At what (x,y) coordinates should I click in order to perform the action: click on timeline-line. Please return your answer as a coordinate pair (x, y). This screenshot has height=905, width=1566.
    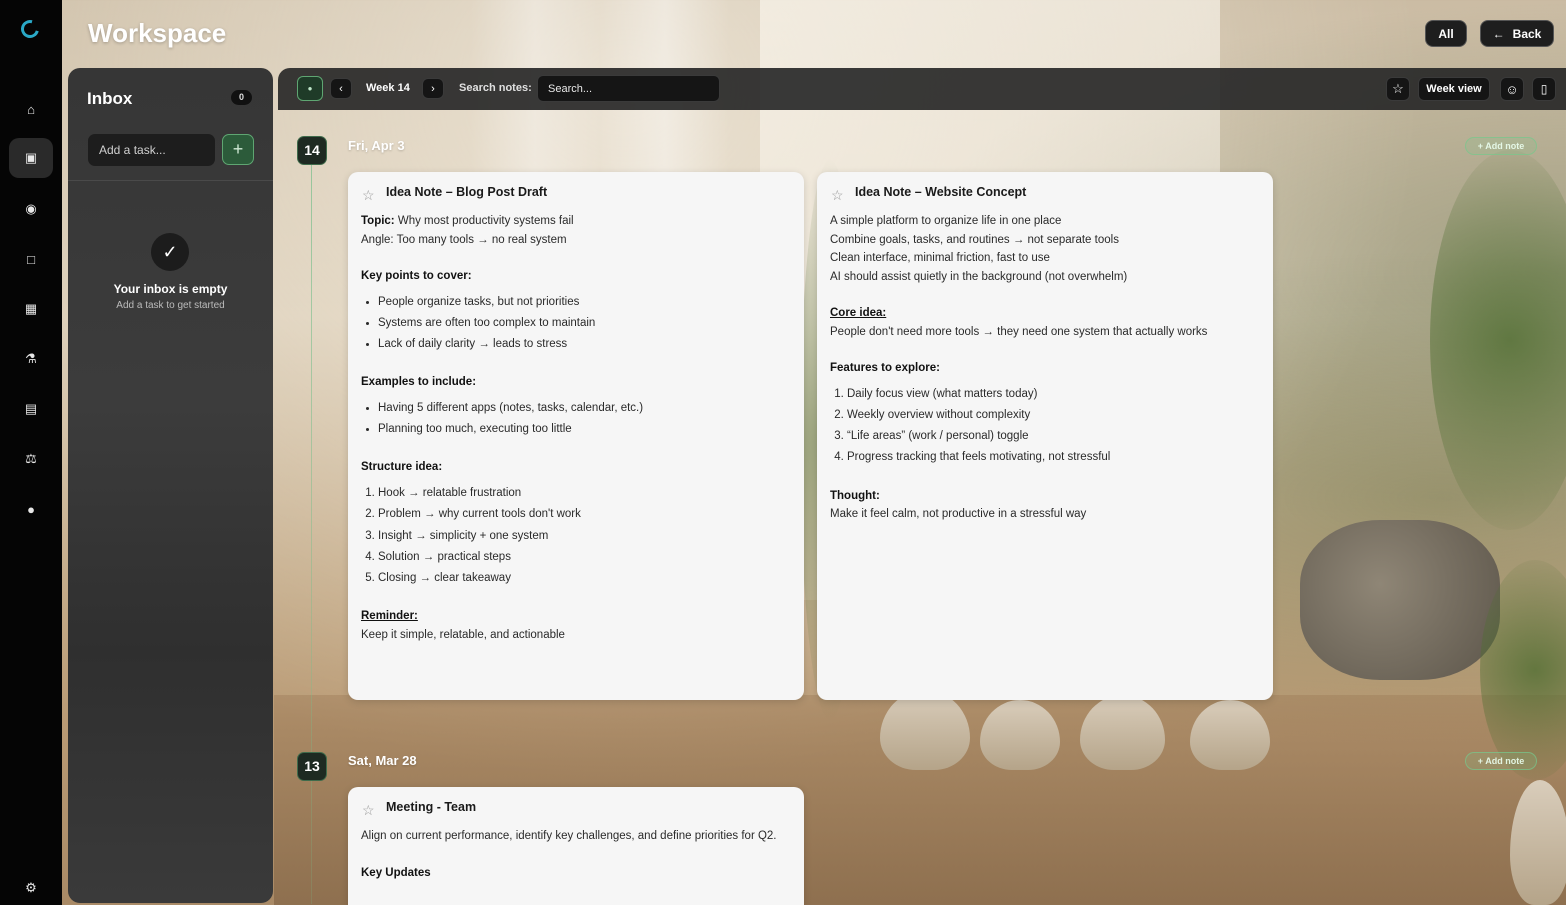
    Looking at the image, I should click on (311, 534).